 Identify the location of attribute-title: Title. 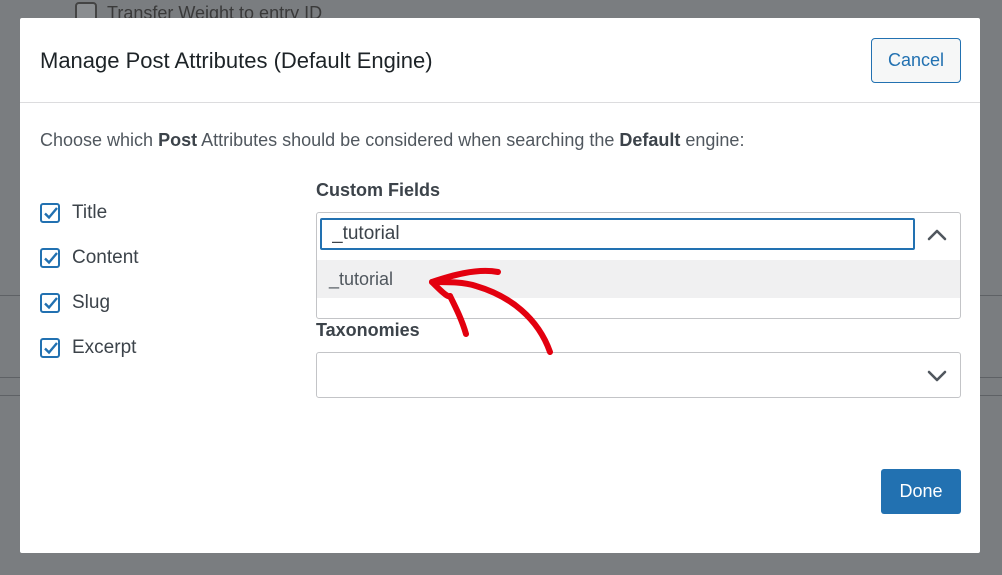
(89, 212).